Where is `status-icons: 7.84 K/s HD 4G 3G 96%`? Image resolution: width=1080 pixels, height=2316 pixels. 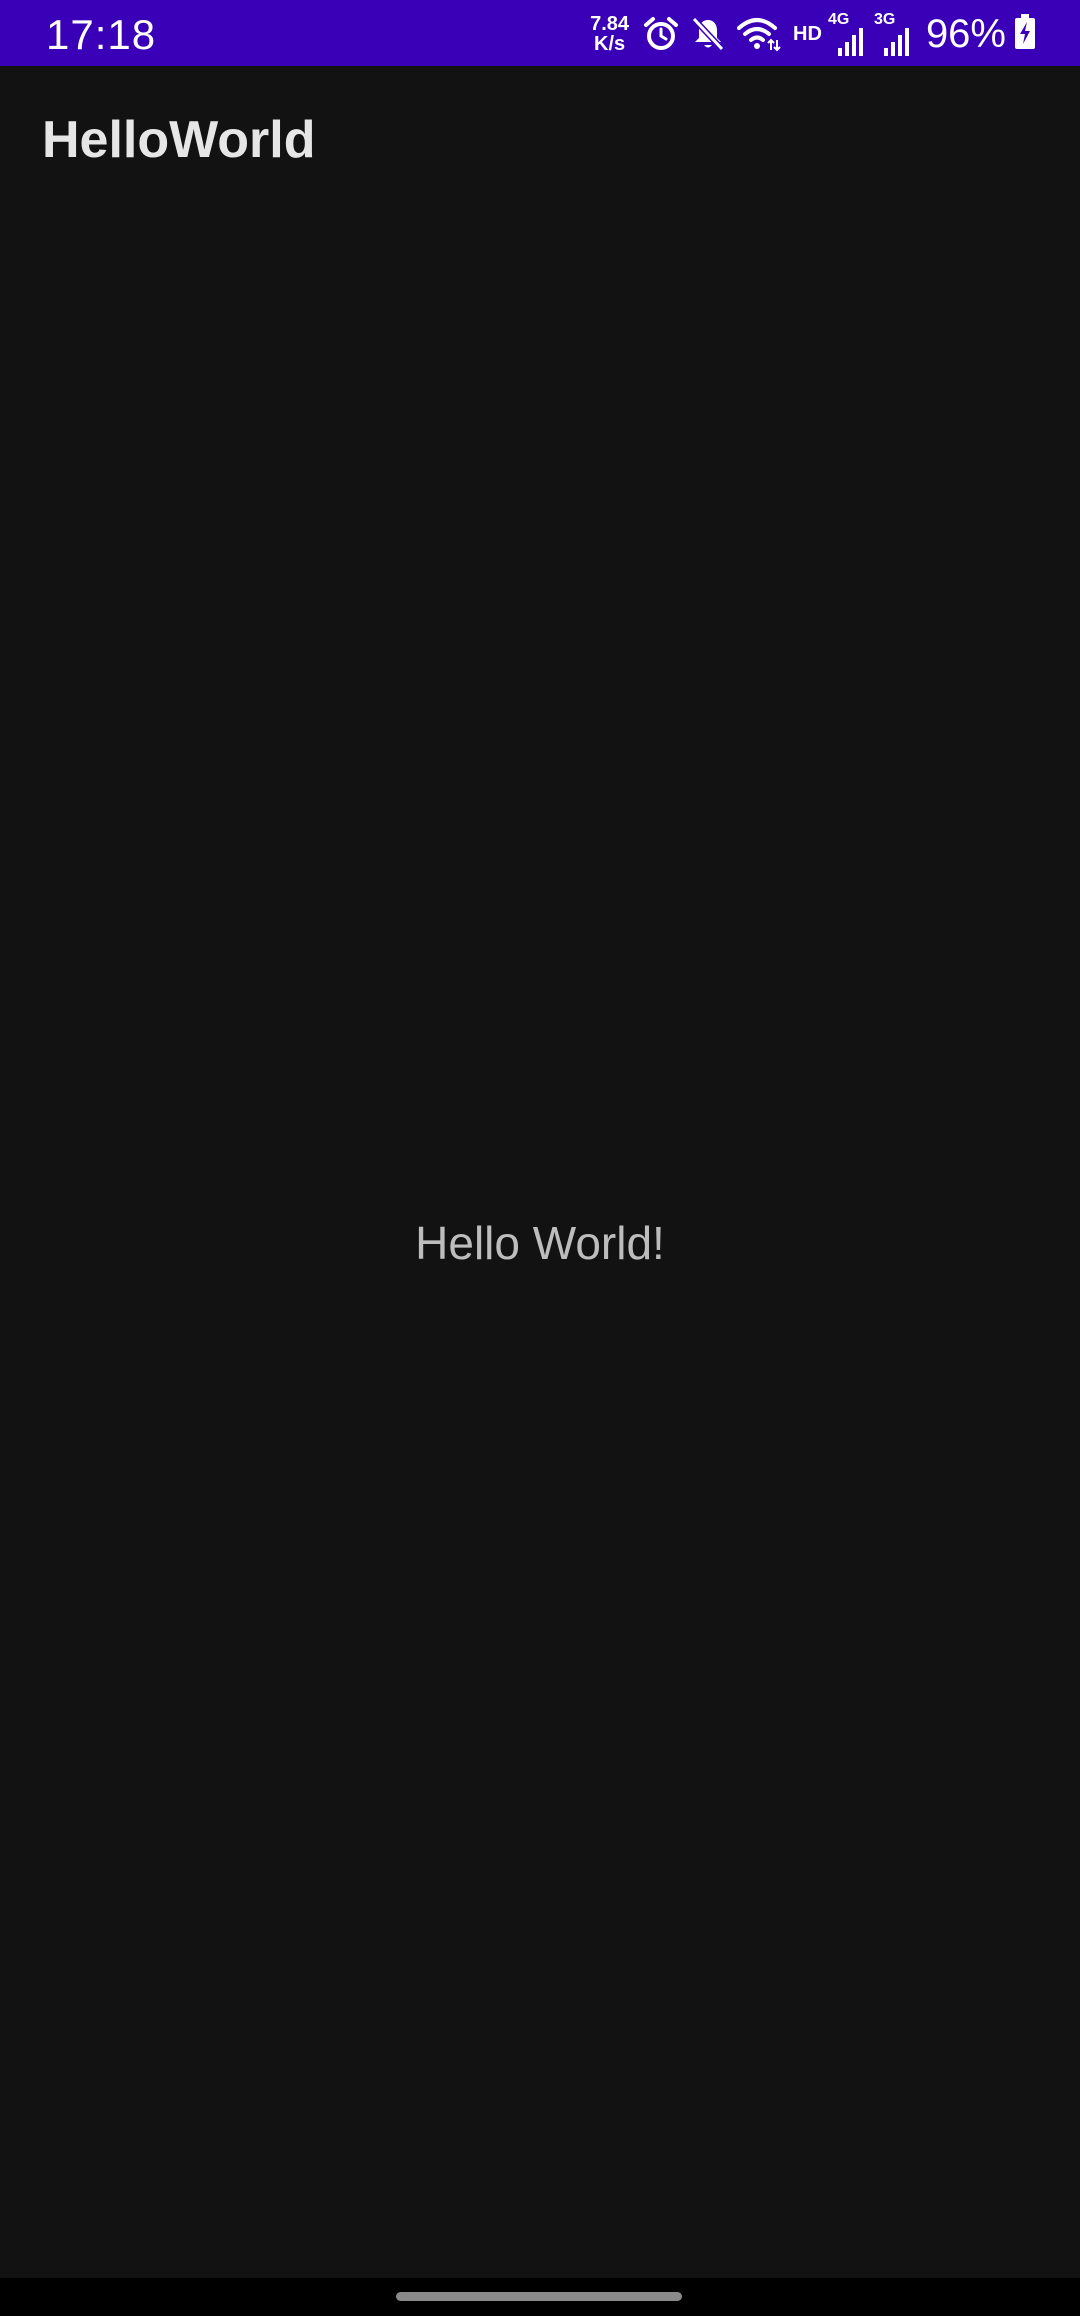 status-icons: 7.84 K/s HD 4G 3G 96% is located at coordinates (813, 34).